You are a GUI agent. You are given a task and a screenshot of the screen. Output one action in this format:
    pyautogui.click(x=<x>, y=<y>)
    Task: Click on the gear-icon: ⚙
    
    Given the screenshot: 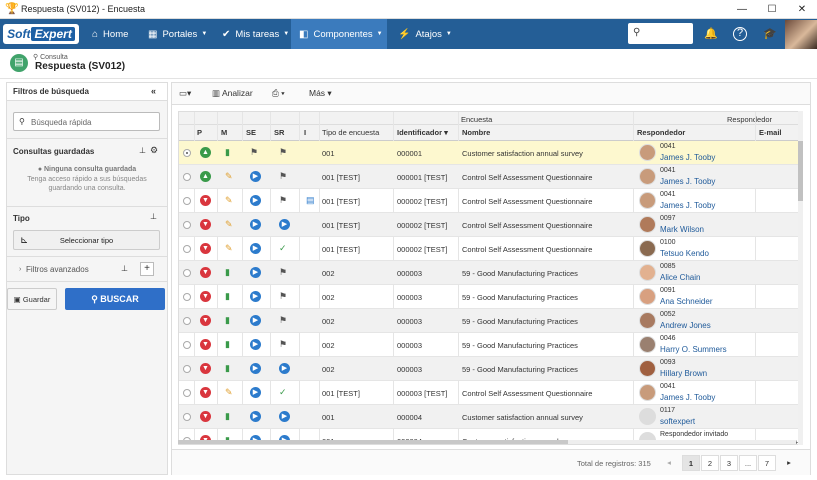 What is the action you would take?
    pyautogui.click(x=154, y=150)
    